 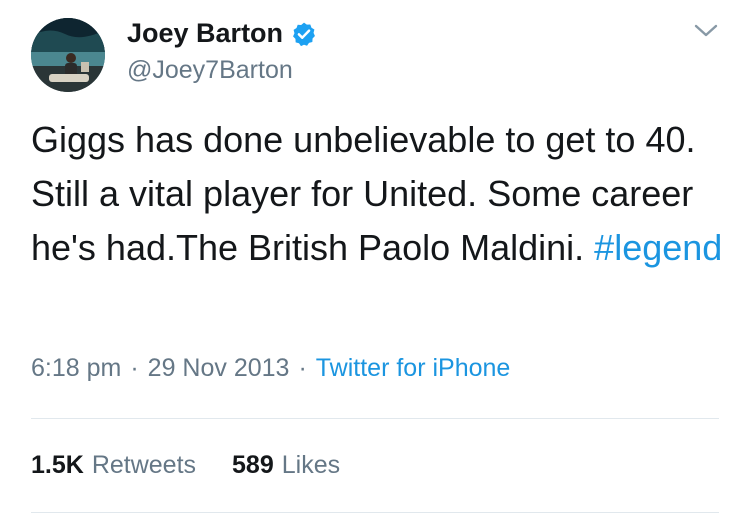 I want to click on tweet-date: 29 Nov 2013, so click(x=219, y=368).